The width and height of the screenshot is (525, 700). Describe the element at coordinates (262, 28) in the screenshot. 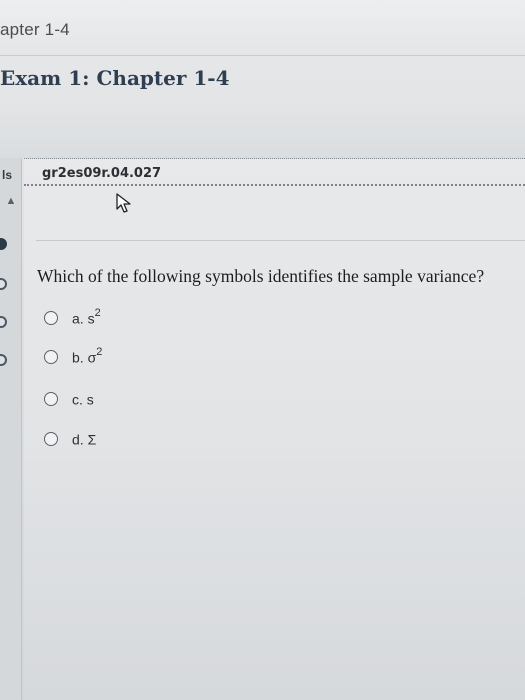

I see `top-strip` at that location.